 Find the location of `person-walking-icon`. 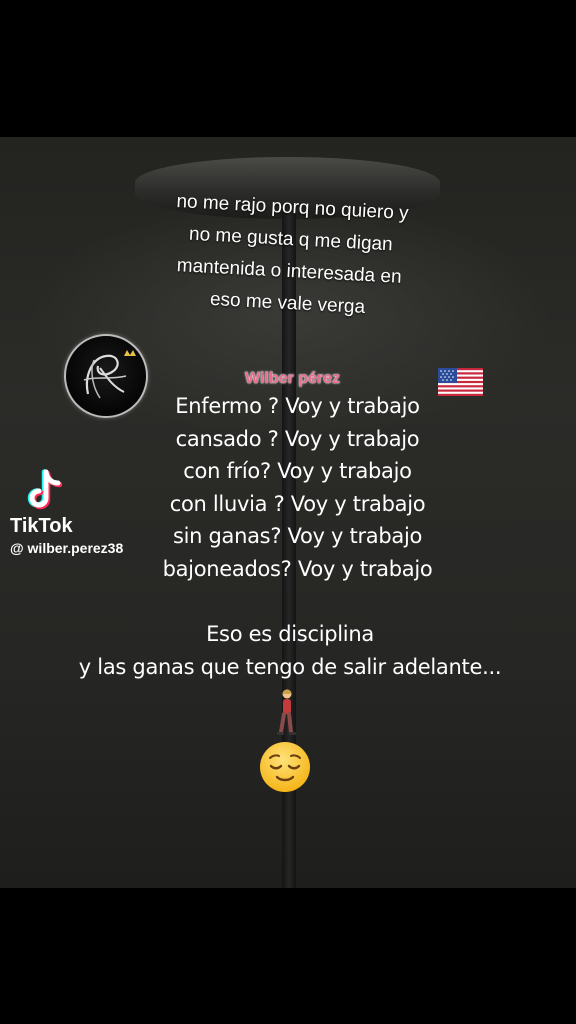

person-walking-icon is located at coordinates (286, 713).